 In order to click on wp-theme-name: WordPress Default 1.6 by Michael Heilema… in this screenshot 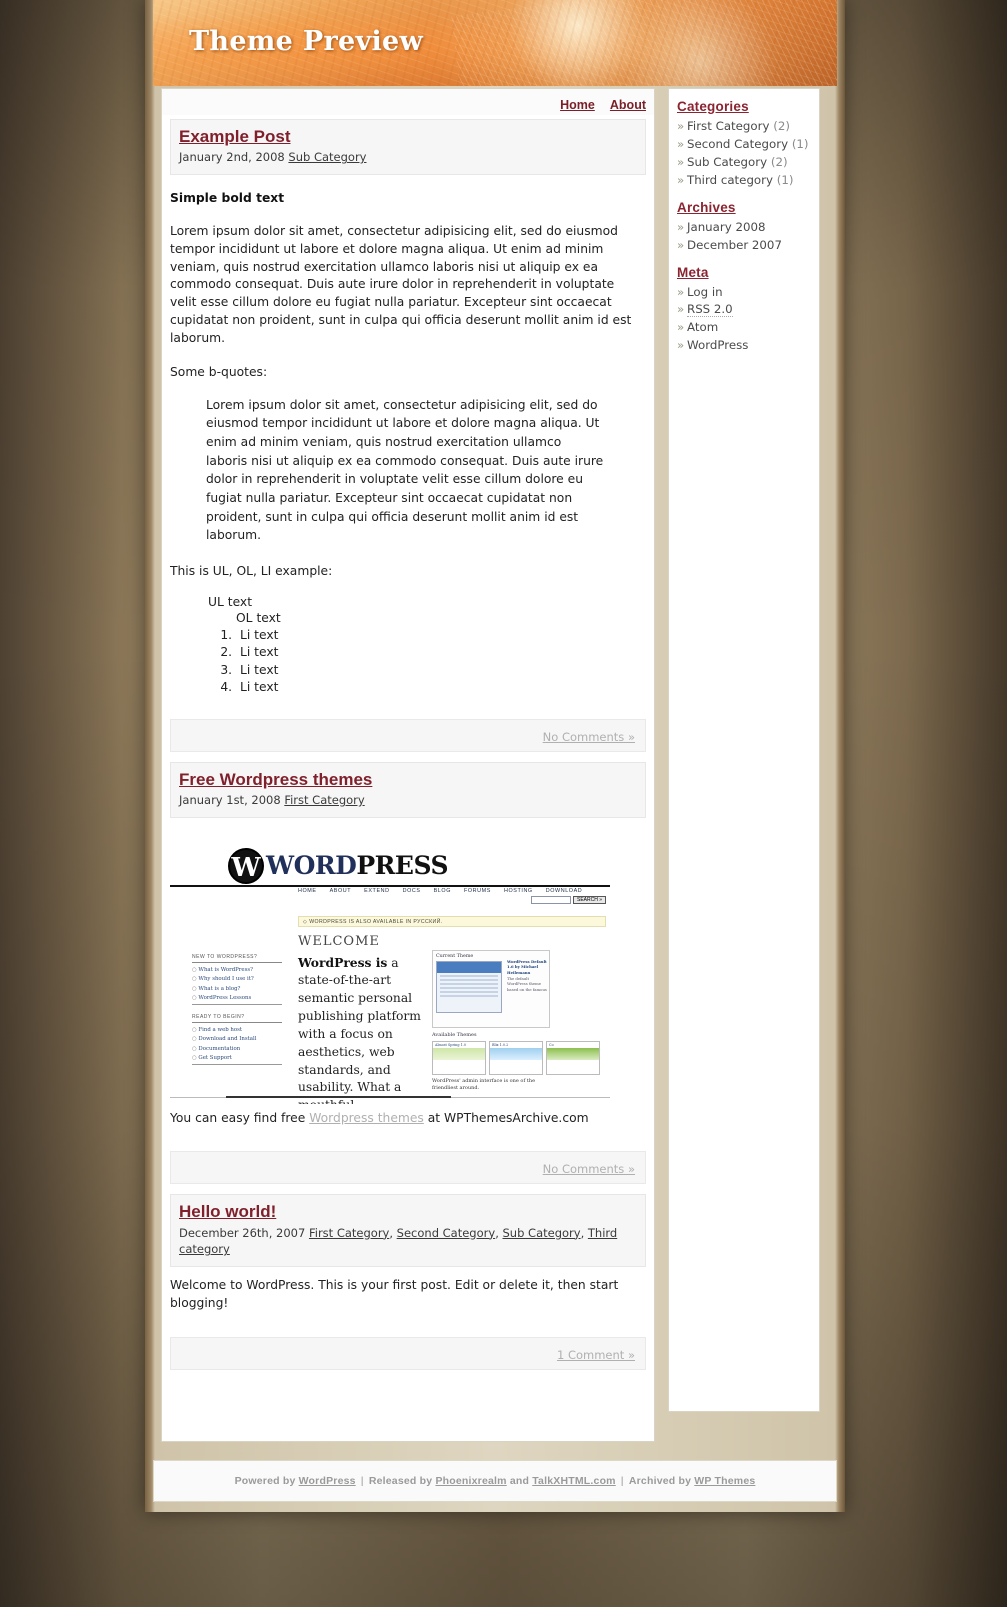, I will do `click(527, 966)`.